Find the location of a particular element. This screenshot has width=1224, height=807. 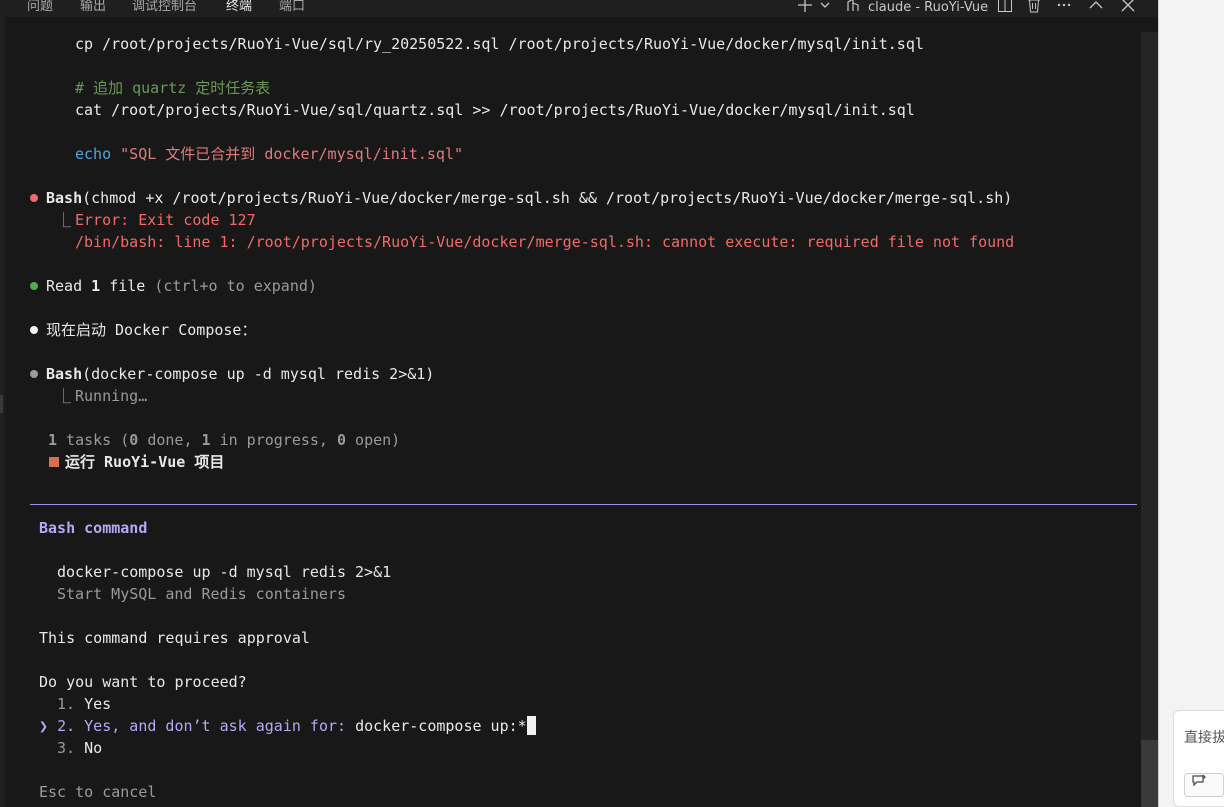

tasks-open: 0 is located at coordinates (342, 440).